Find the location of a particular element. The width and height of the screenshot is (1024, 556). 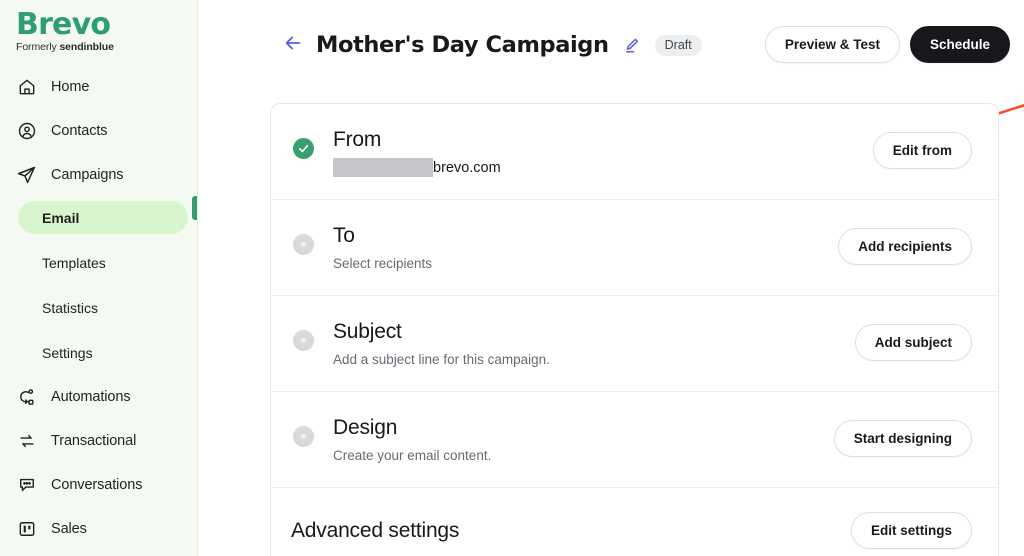

card-row-action: Add subject is located at coordinates (913, 342).